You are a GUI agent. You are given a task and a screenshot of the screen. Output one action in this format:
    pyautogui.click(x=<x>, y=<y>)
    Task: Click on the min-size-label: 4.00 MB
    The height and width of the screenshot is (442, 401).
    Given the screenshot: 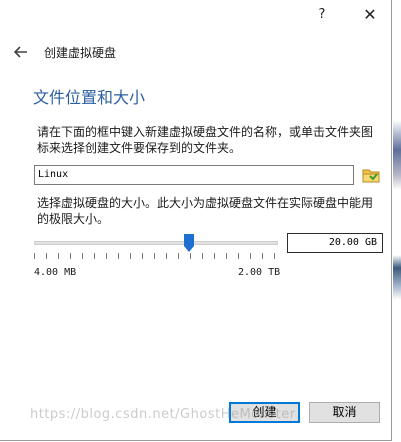 What is the action you would take?
    pyautogui.click(x=55, y=272)
    